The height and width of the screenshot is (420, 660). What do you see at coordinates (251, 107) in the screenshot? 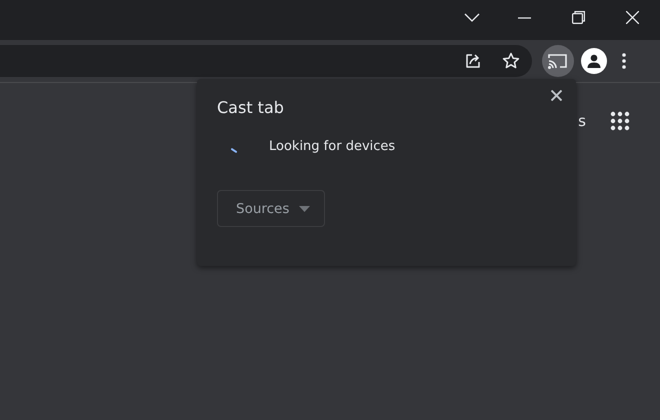
I see `dialog-title: Cast tab` at bounding box center [251, 107].